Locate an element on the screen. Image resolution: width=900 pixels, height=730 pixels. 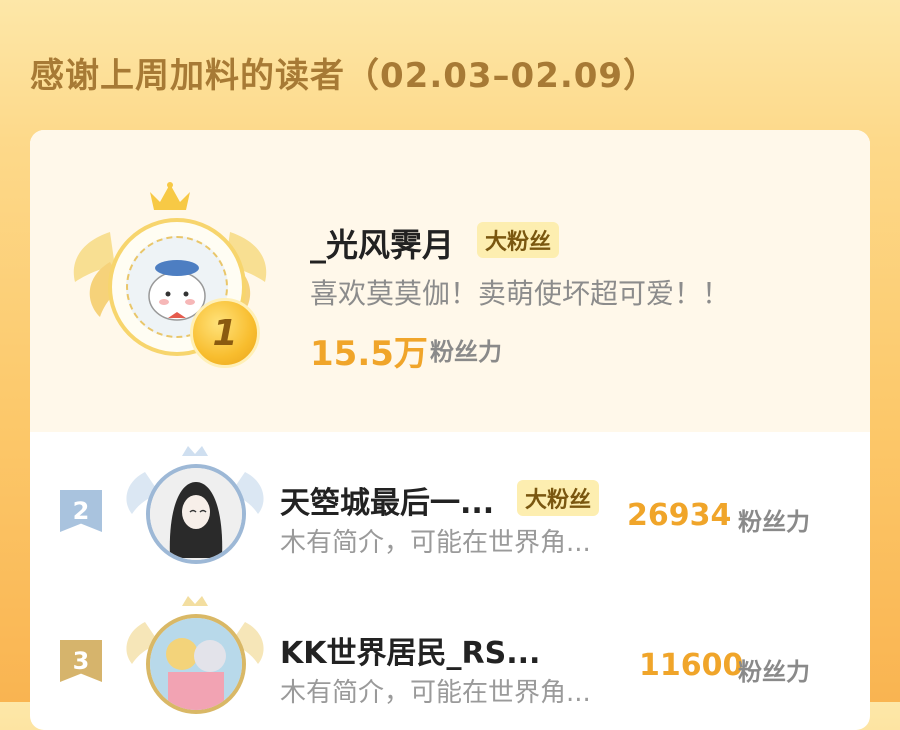
page-title: 感谢上周加料的读者（02.03–02.09） is located at coordinates (344, 76).